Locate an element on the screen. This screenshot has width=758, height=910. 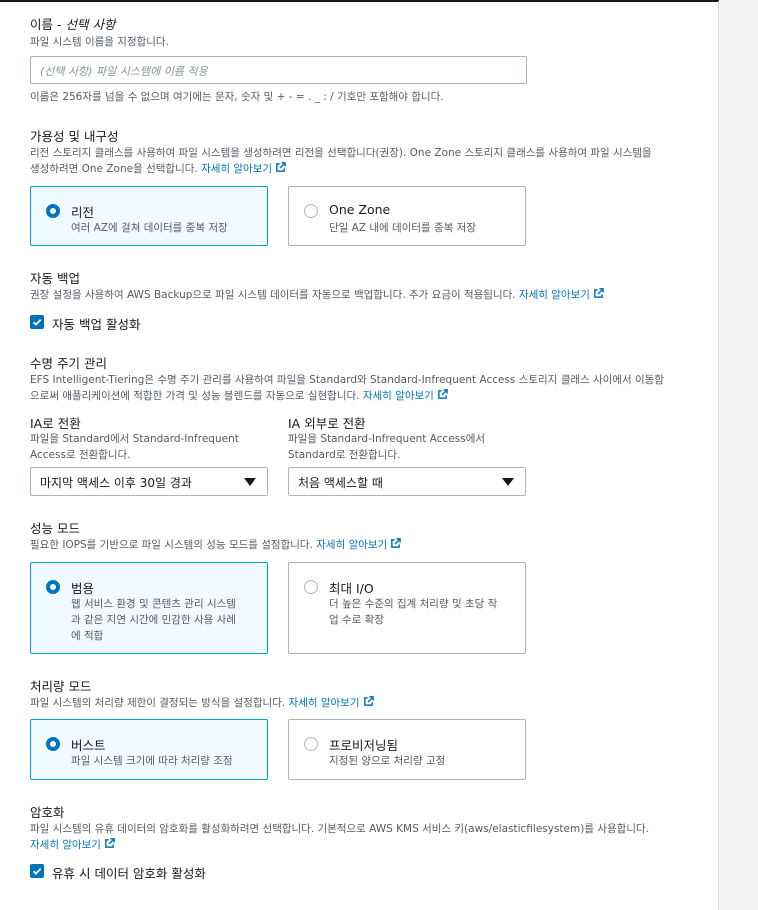
lifecycle-learn-more-link: 자세히 알아보기 is located at coordinates (398, 396).